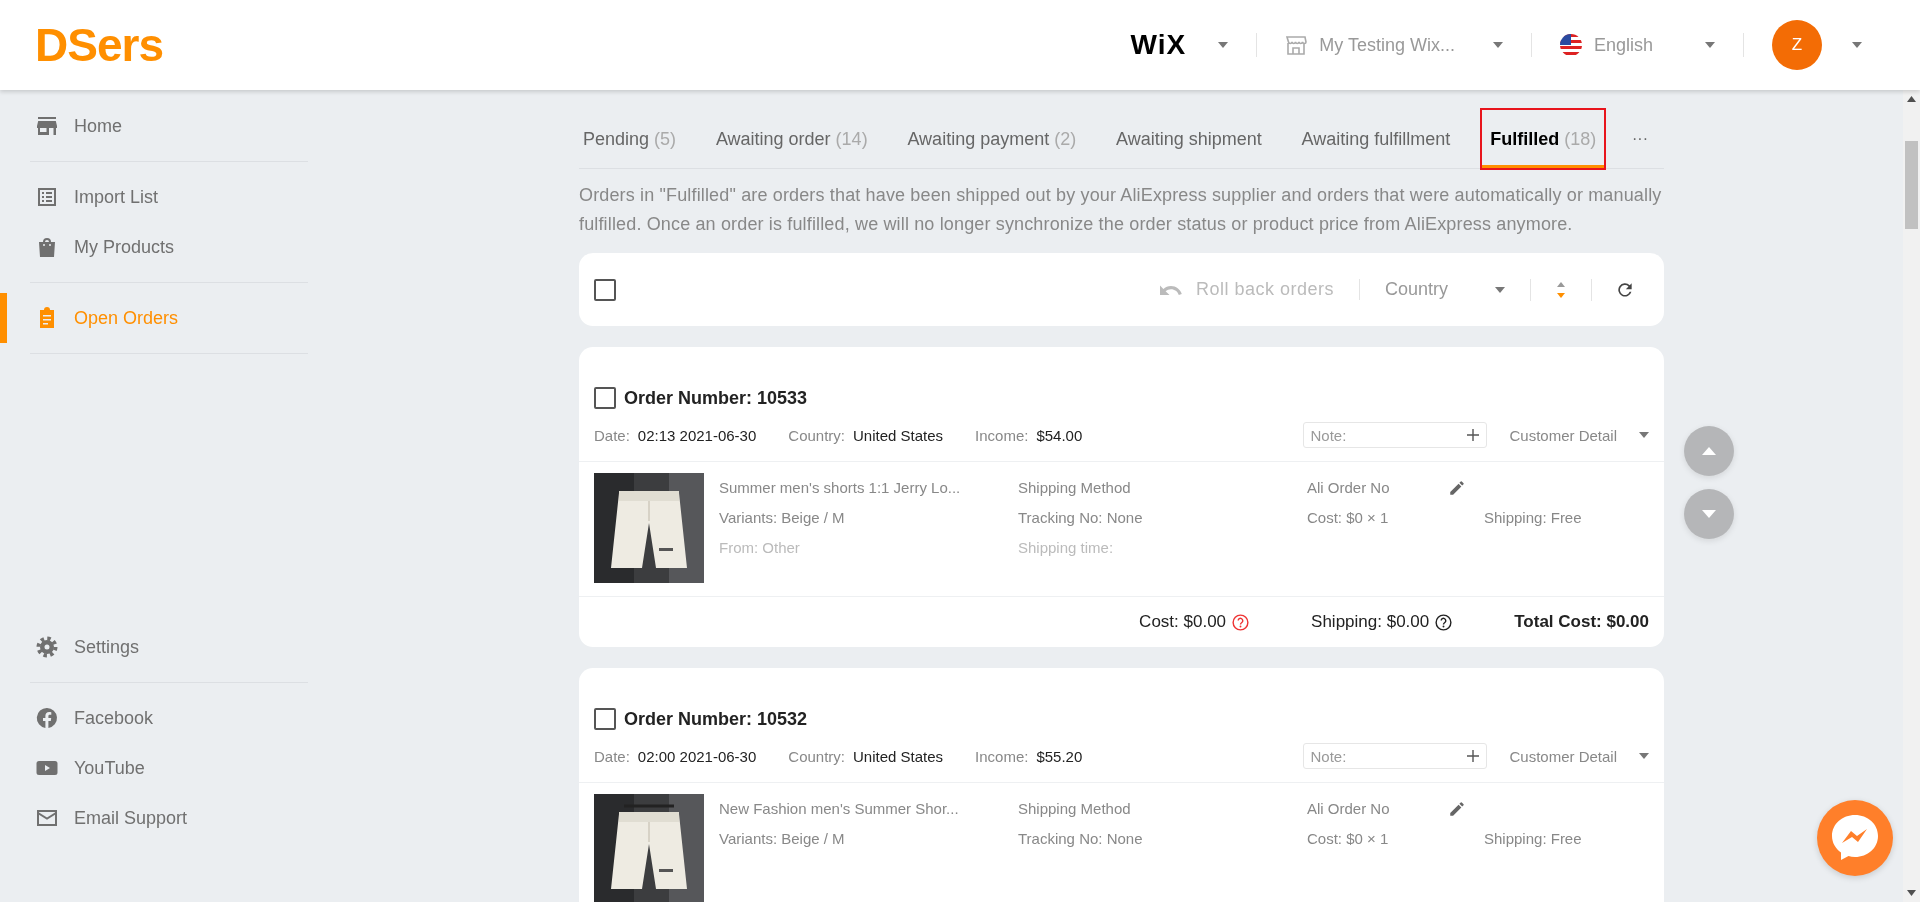  What do you see at coordinates (760, 548) in the screenshot?
I see `product-source: From: Other` at bounding box center [760, 548].